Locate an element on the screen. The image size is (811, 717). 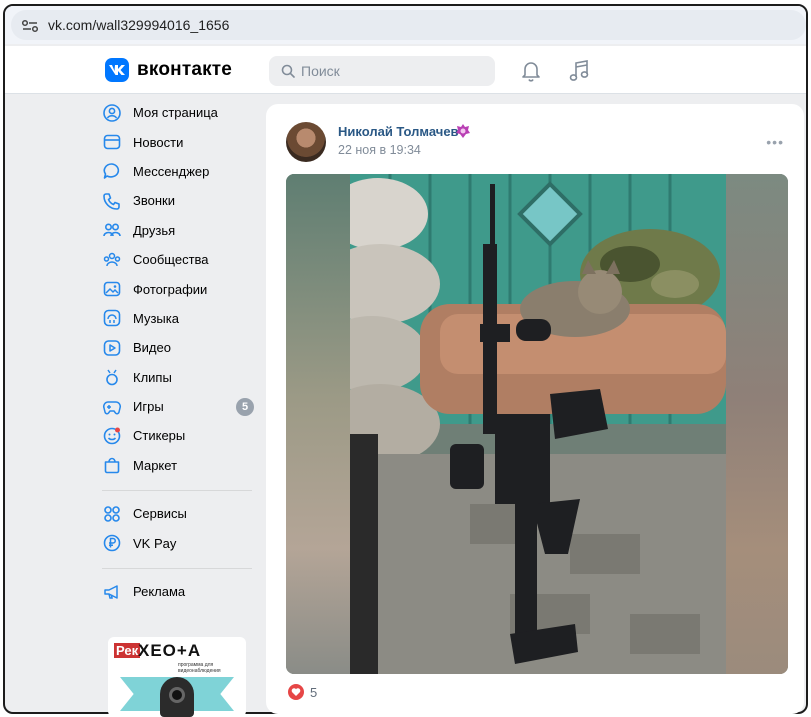
music-player-icon is located at coordinates (579, 71).